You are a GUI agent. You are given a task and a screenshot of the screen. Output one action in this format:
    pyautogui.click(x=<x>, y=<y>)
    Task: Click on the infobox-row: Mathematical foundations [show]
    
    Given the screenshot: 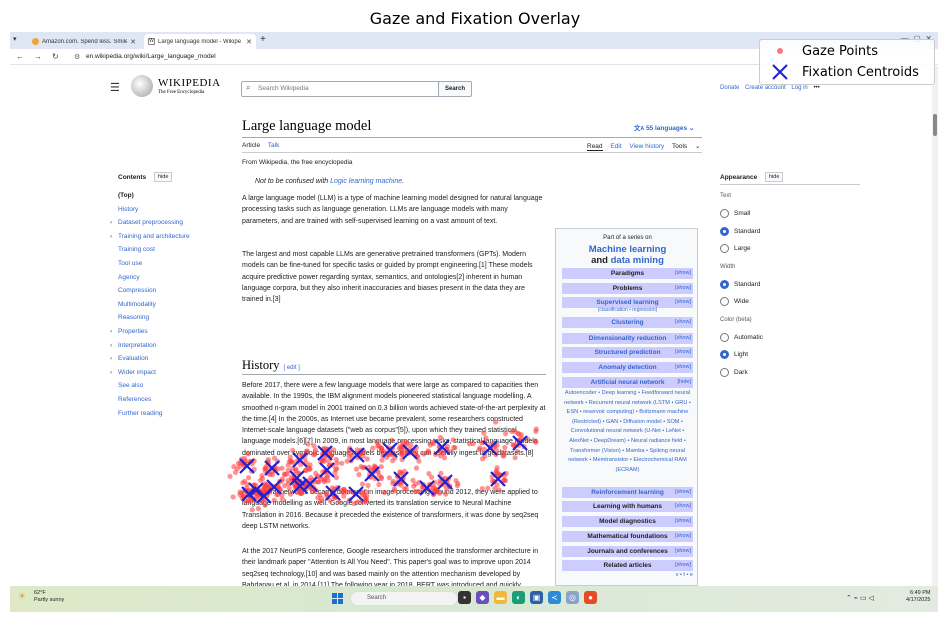 What is the action you would take?
    pyautogui.click(x=627, y=536)
    